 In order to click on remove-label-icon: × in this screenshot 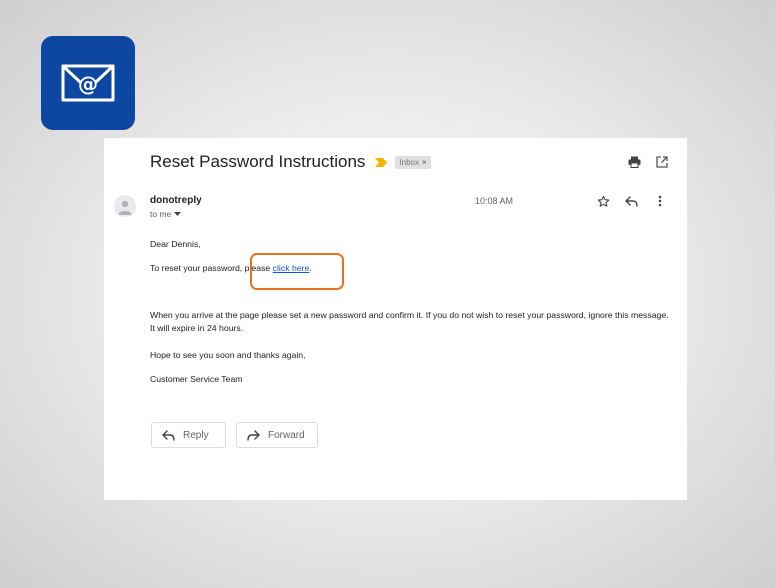, I will do `click(424, 162)`.